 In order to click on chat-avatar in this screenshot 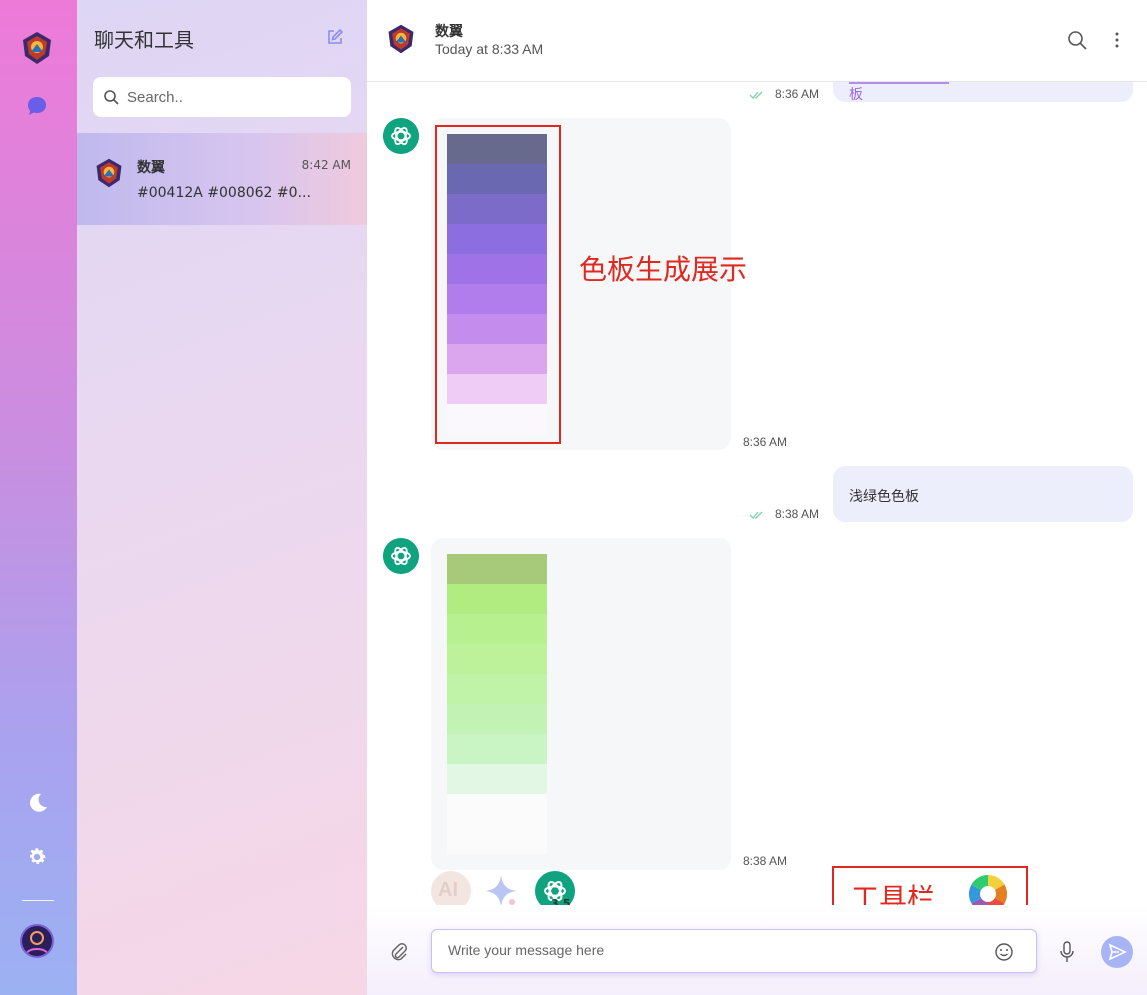, I will do `click(401, 39)`.